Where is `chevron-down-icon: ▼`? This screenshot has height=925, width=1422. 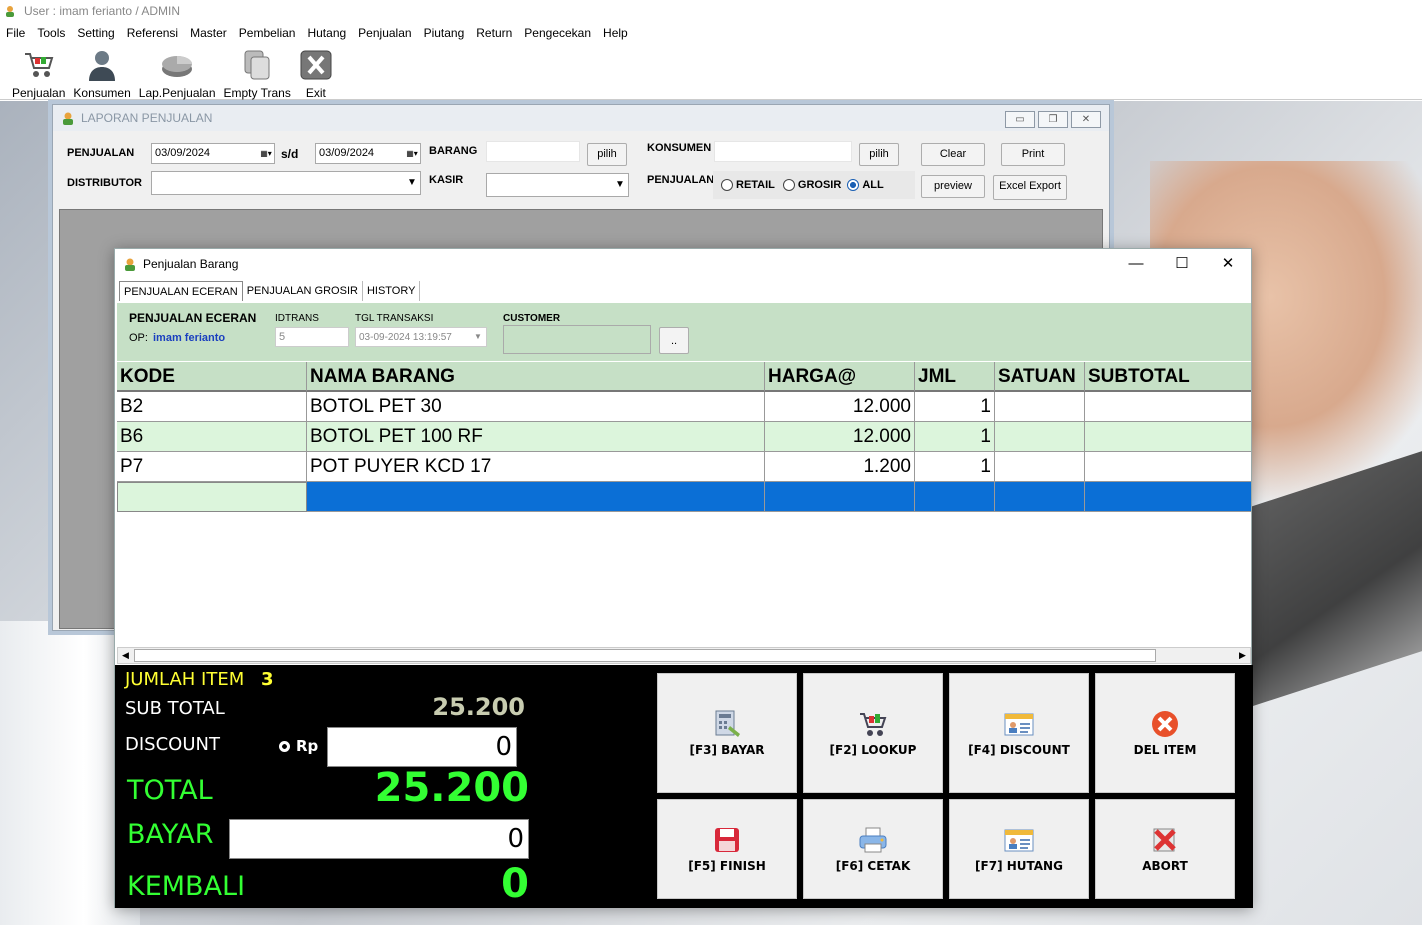
chevron-down-icon: ▼ is located at coordinates (412, 182).